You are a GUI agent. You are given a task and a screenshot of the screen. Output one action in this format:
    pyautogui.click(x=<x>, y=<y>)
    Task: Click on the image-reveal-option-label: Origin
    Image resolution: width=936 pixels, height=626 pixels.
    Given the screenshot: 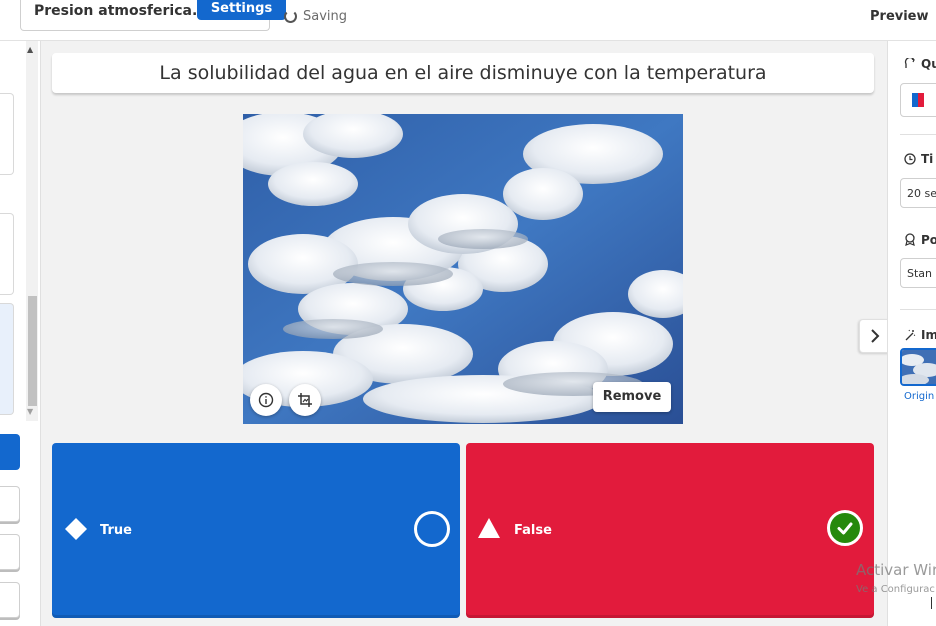 What is the action you would take?
    pyautogui.click(x=919, y=396)
    